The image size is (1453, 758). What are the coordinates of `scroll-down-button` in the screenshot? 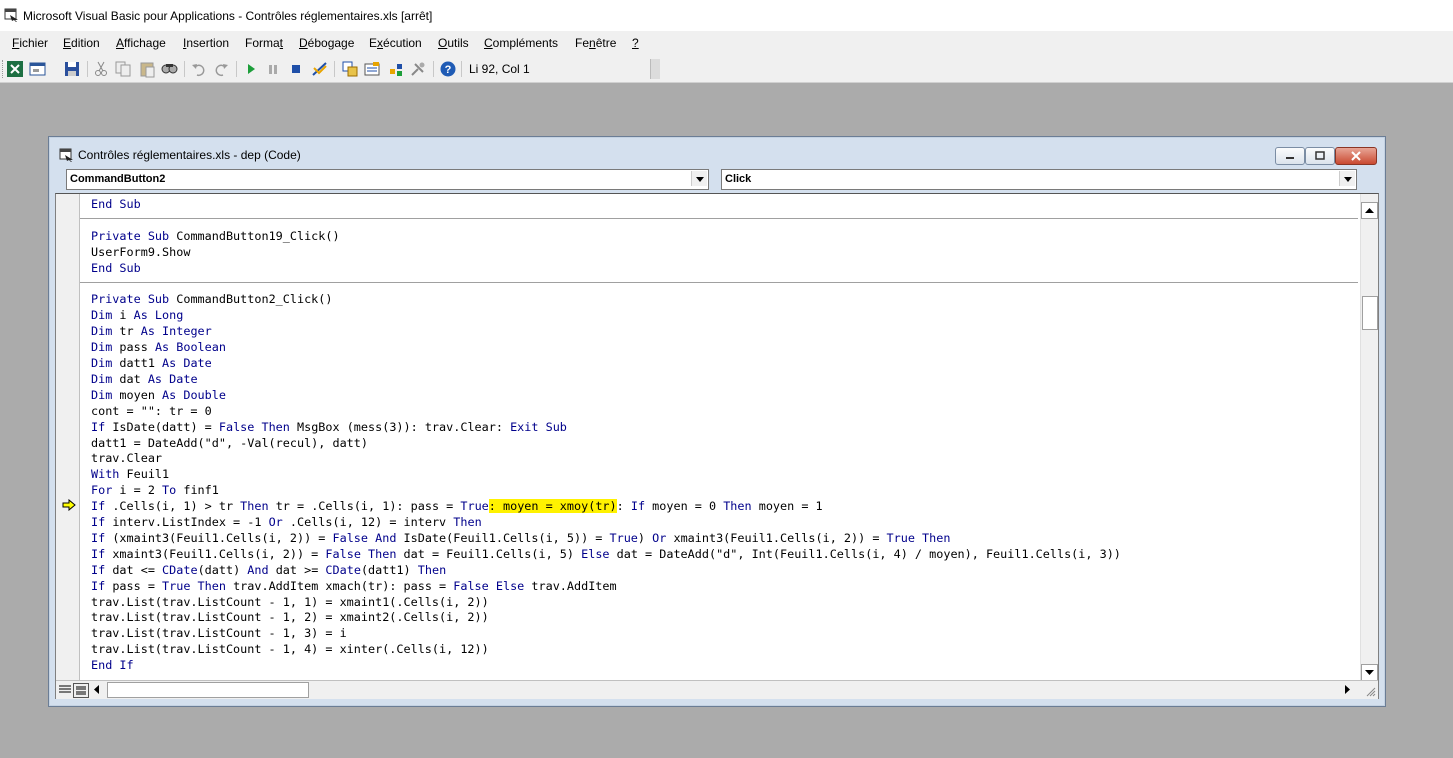 It's located at (1369, 672).